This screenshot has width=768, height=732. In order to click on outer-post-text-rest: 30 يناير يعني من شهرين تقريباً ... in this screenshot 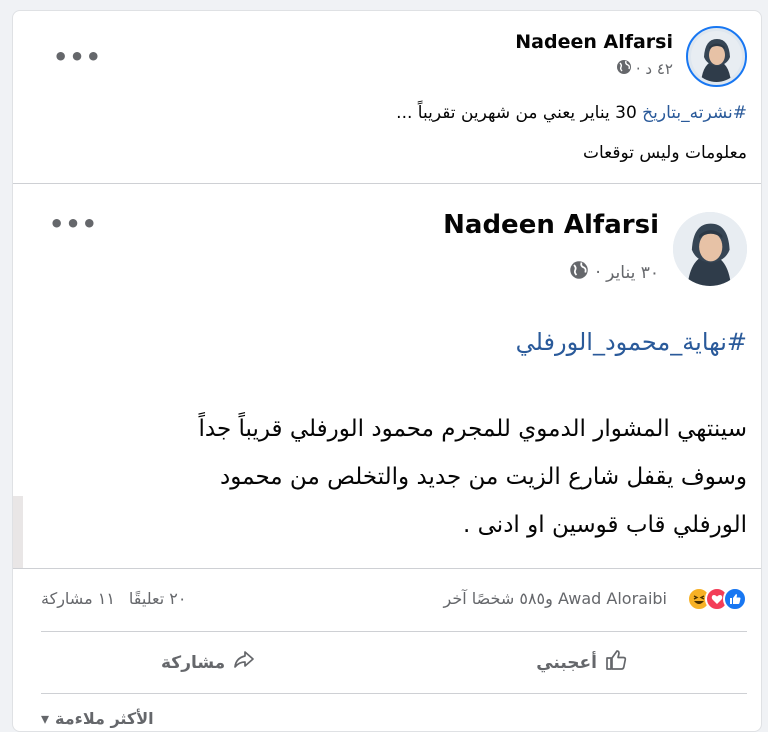, I will do `click(519, 113)`.